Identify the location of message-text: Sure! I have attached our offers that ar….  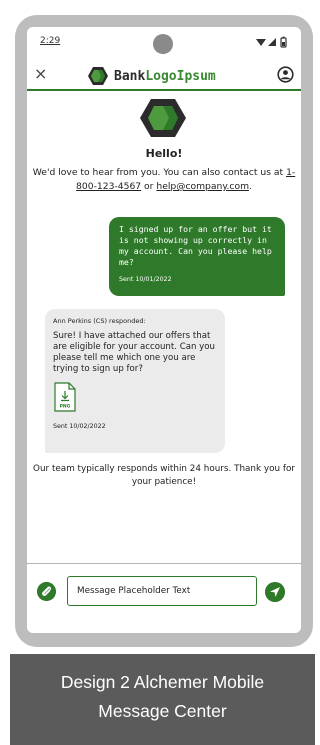
(134, 352).